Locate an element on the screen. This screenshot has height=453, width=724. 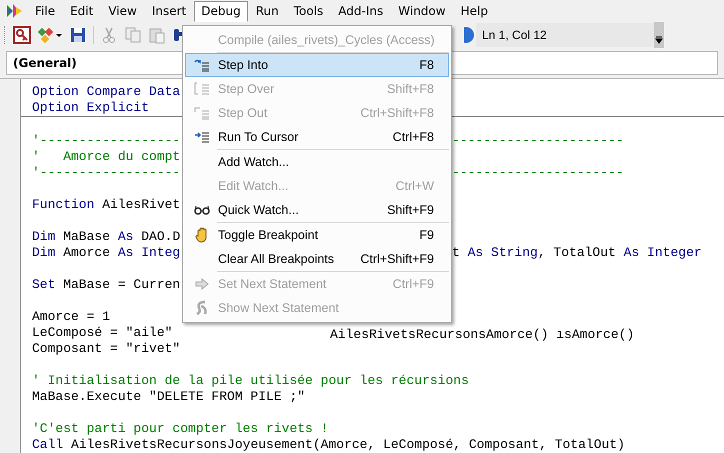
code-line: LeComposé = "aile" is located at coordinates (102, 332).